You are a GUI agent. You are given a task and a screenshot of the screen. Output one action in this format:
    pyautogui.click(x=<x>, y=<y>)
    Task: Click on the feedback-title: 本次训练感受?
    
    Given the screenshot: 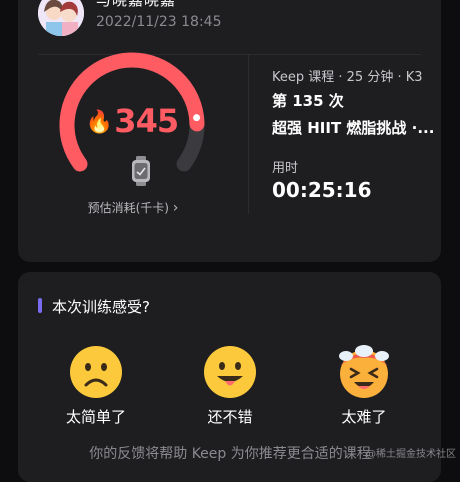 What is the action you would take?
    pyautogui.click(x=101, y=307)
    